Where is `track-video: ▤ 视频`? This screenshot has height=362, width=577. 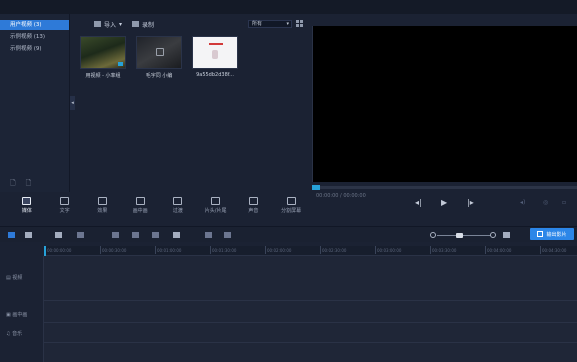
track-video: ▤ 视频 is located at coordinates (14, 277).